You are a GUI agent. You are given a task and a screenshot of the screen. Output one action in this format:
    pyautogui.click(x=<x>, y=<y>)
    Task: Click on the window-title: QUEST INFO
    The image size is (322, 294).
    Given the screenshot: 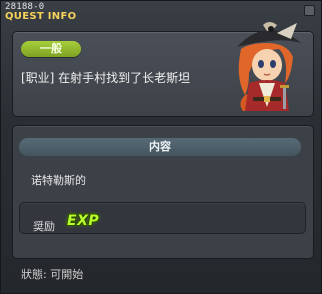 What is the action you would take?
    pyautogui.click(x=41, y=16)
    